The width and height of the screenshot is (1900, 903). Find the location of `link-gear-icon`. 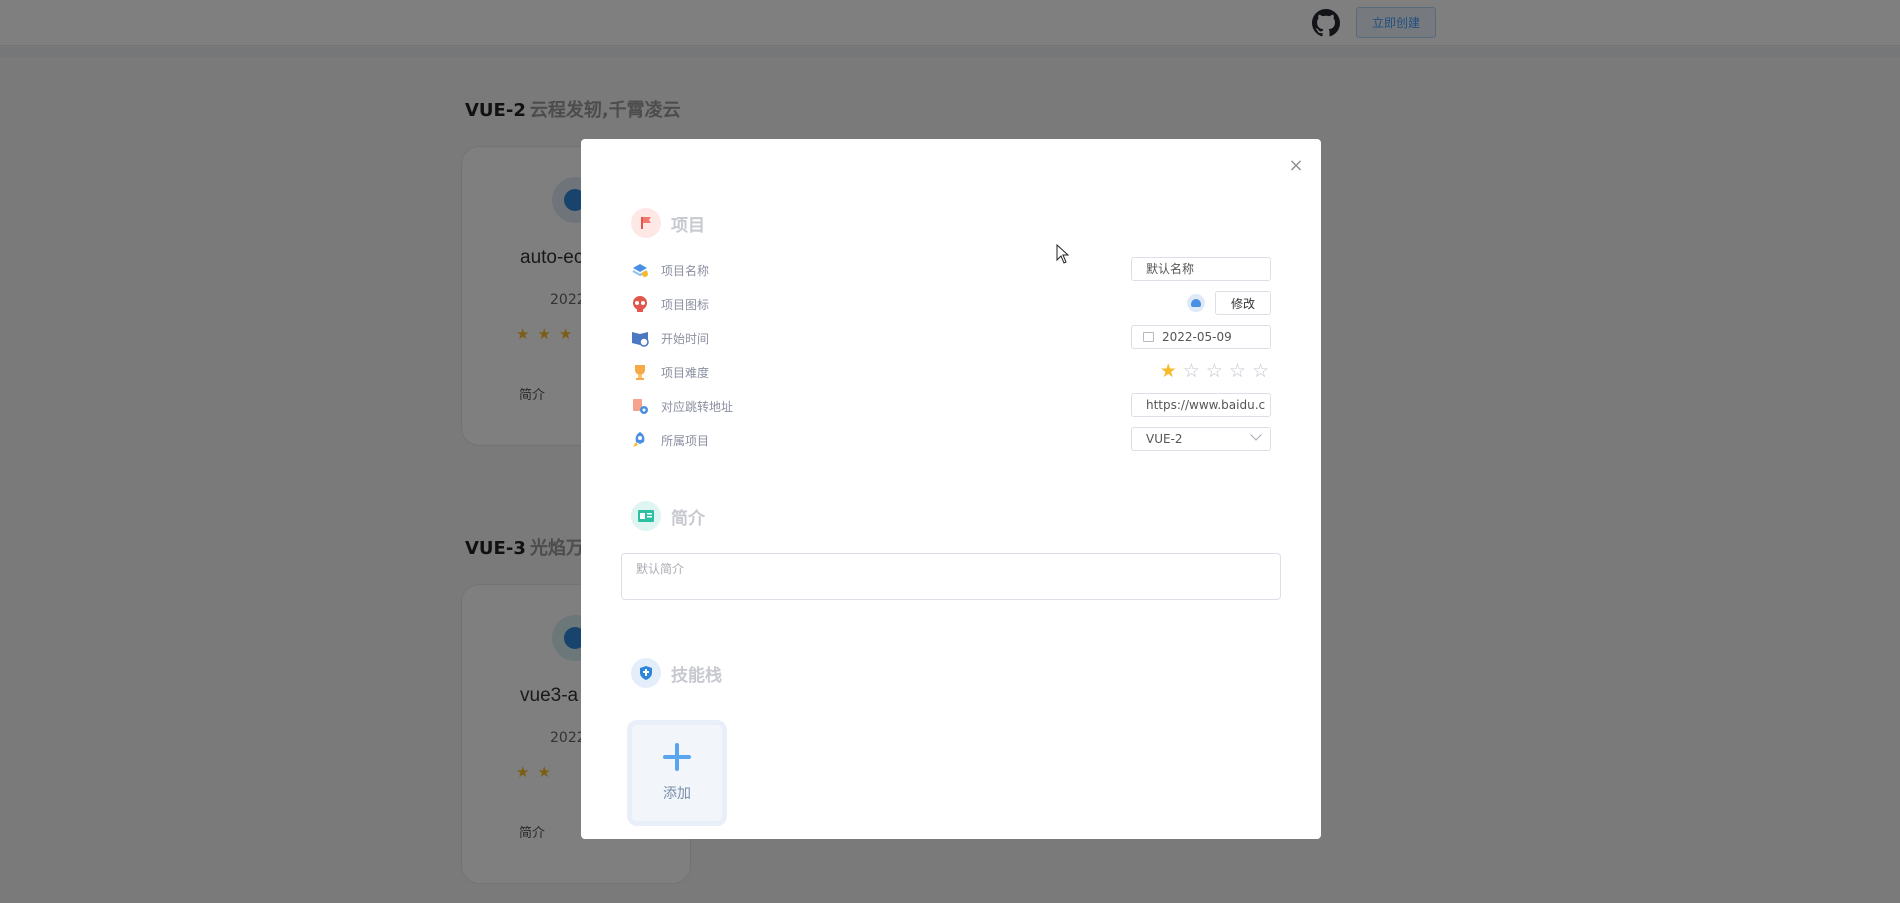

link-gear-icon is located at coordinates (640, 406).